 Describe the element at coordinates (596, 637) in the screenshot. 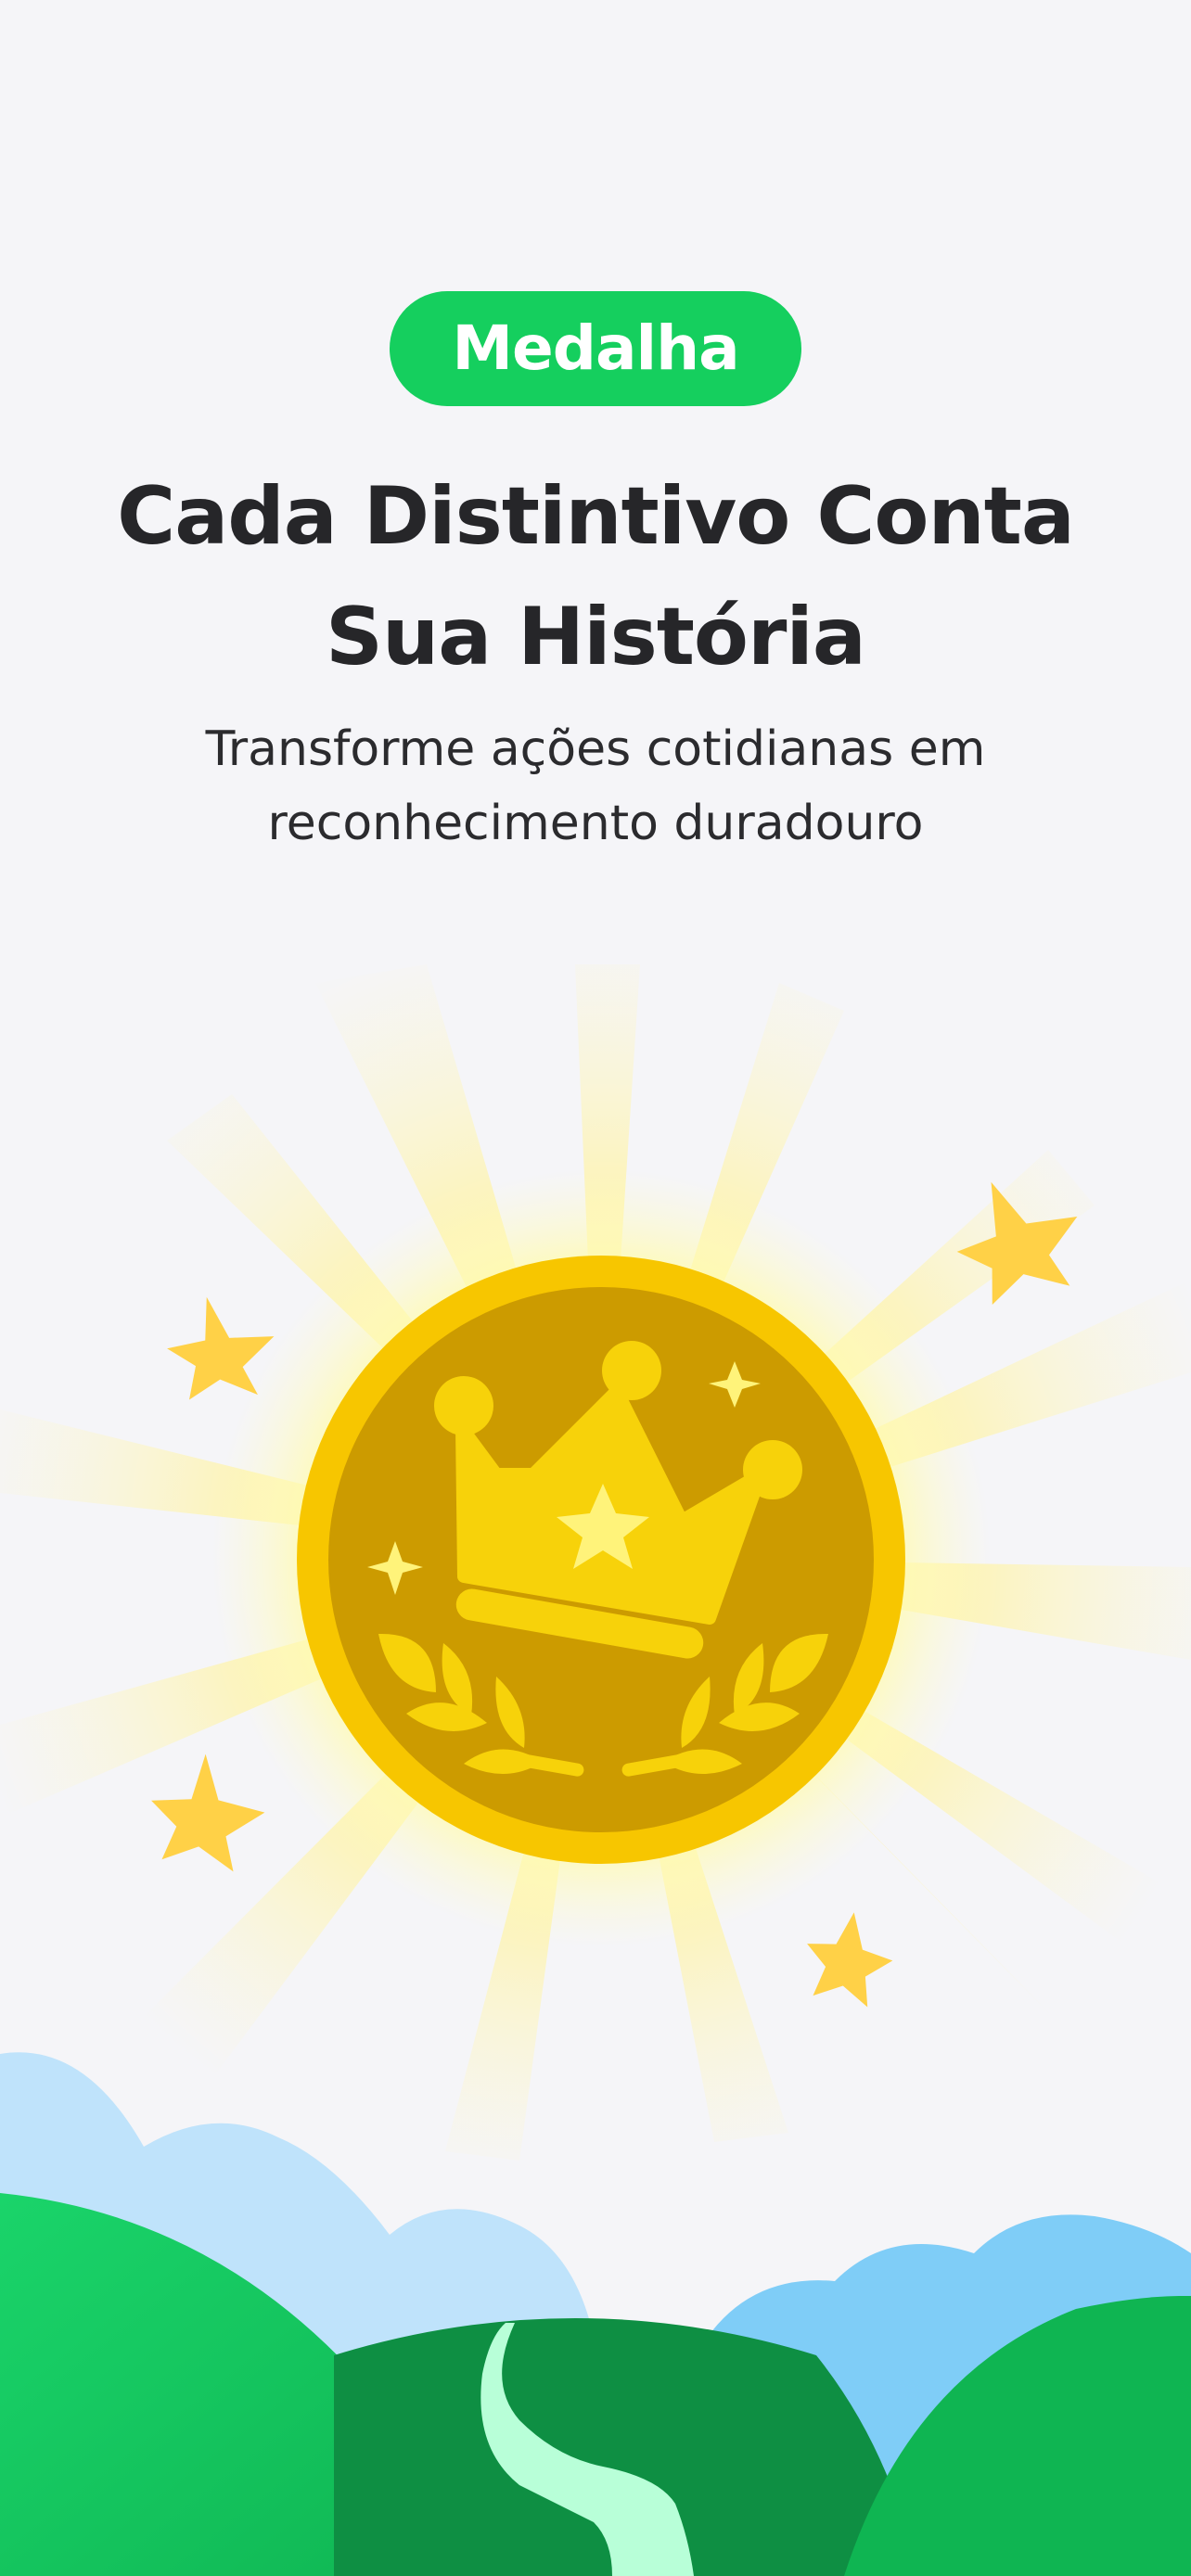

I see `title-line-2: Sua História` at that location.